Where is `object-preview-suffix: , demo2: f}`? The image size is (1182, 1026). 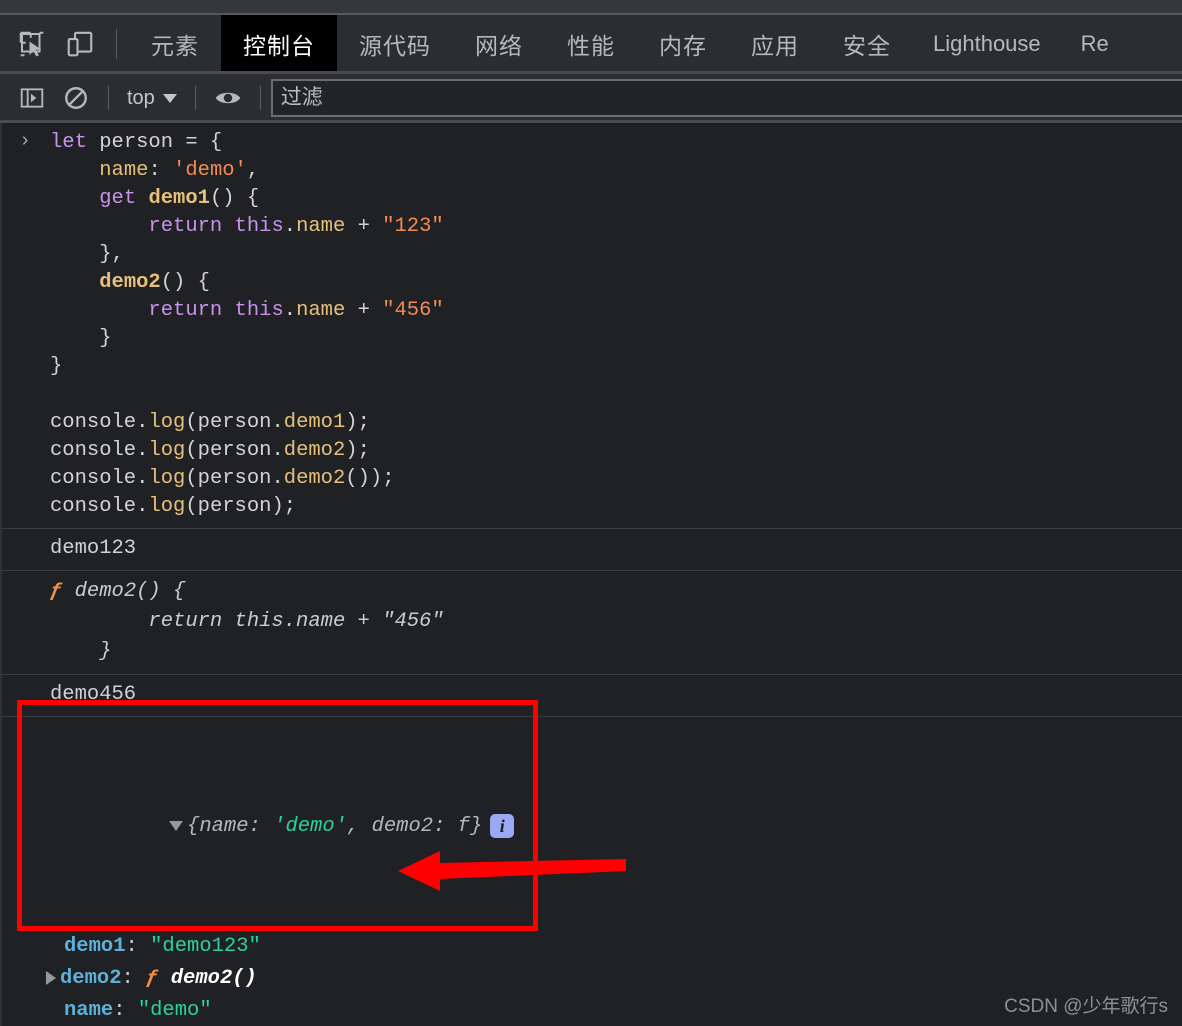 object-preview-suffix: , demo2: f} is located at coordinates (414, 826).